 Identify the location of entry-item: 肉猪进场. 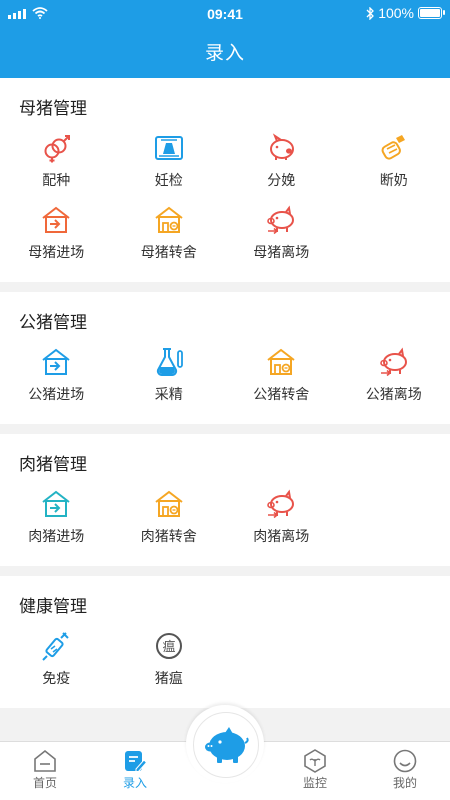
(56, 520).